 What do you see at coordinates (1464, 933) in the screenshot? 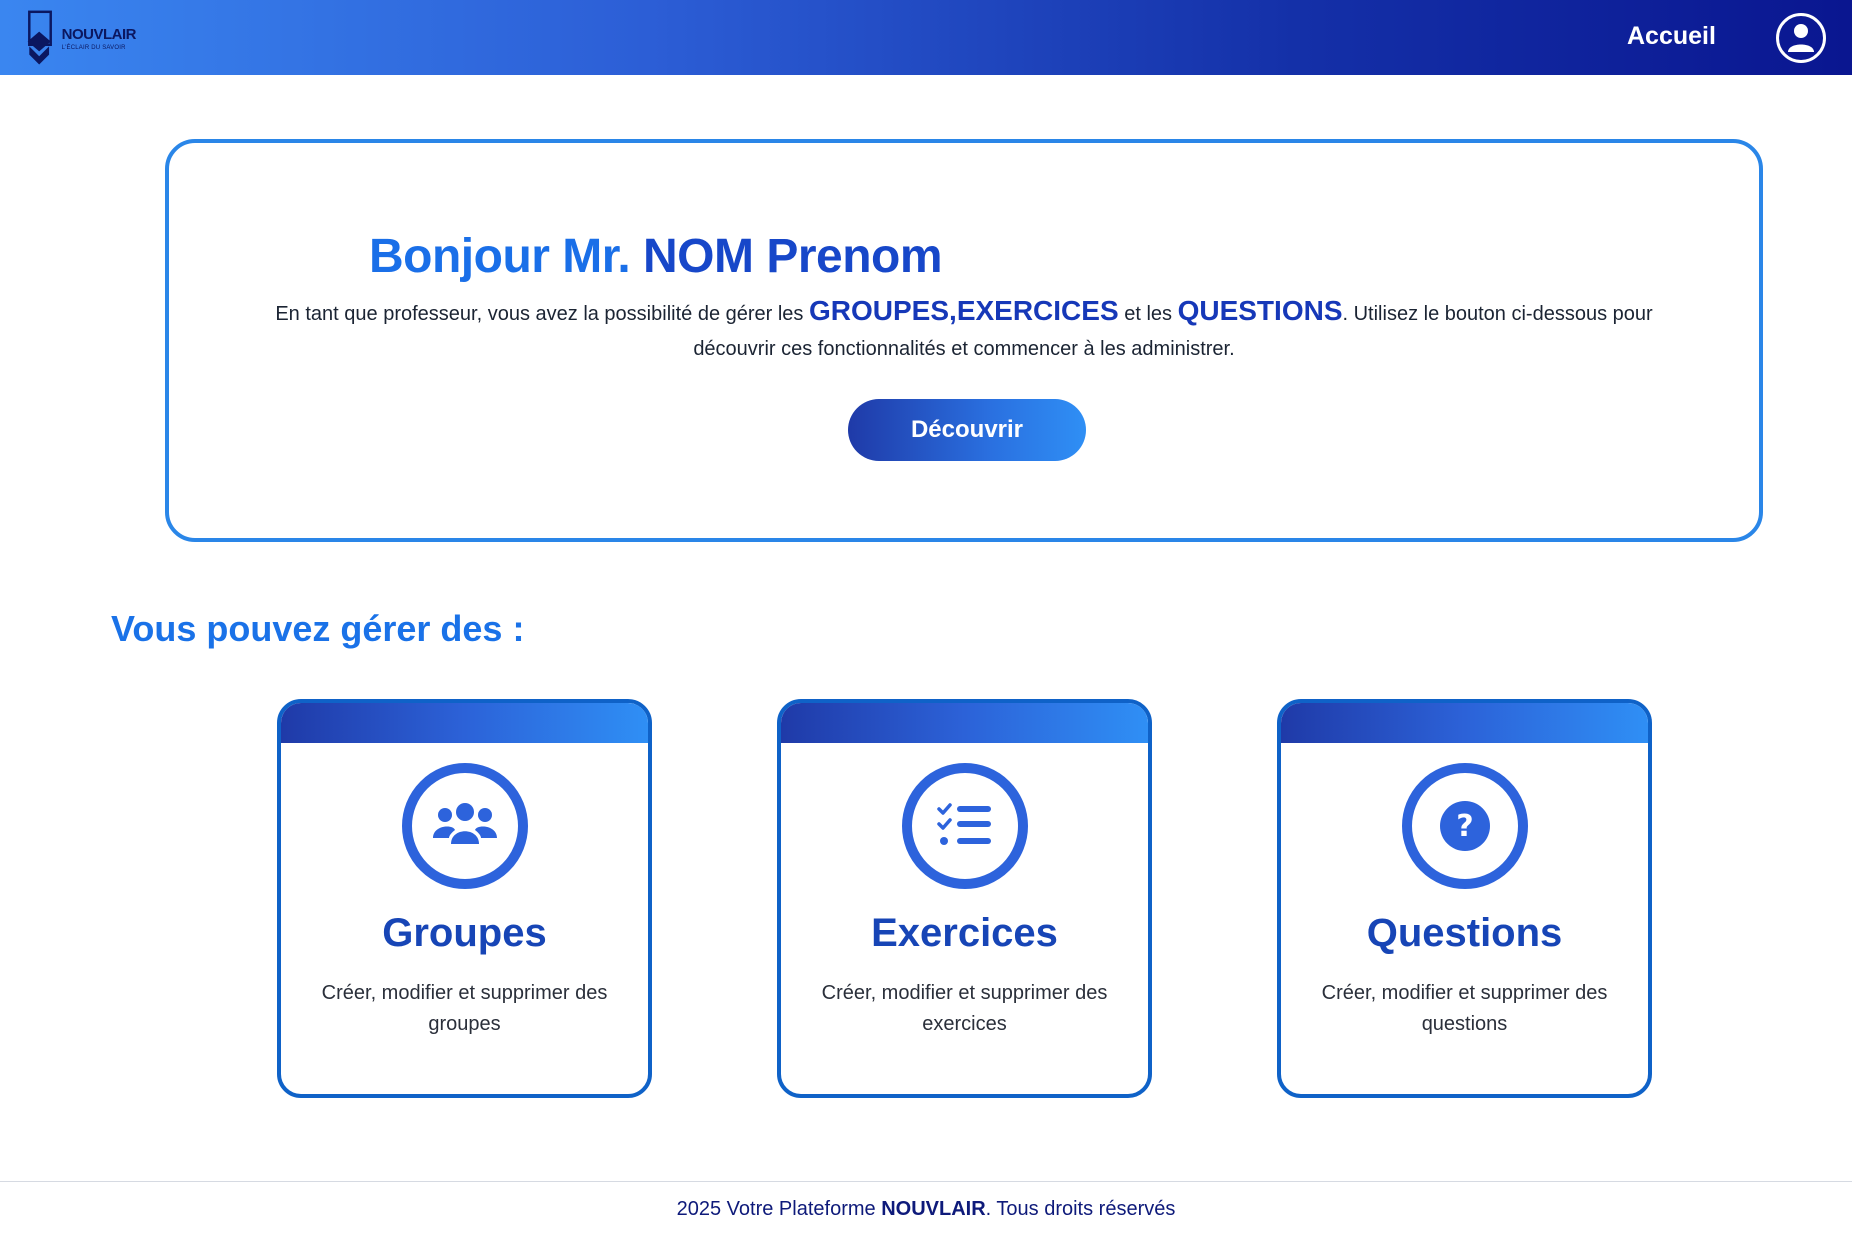
I see `card-title: Questions` at bounding box center [1464, 933].